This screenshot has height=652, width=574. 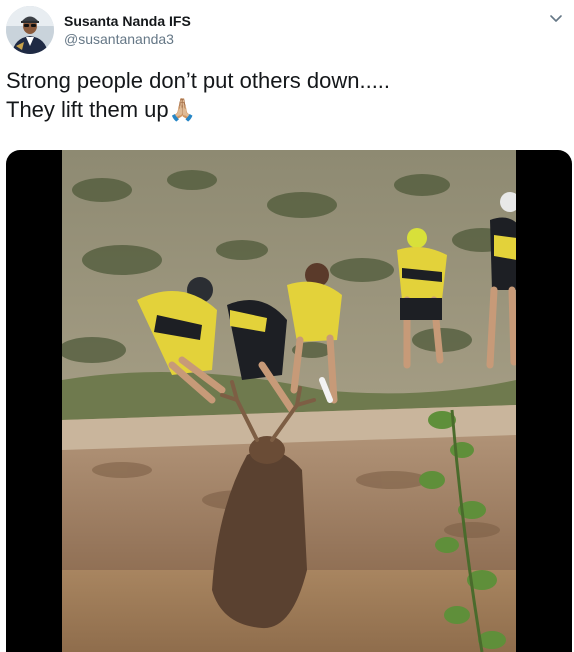 What do you see at coordinates (556, 18) in the screenshot?
I see `chevron-down-icon` at bounding box center [556, 18].